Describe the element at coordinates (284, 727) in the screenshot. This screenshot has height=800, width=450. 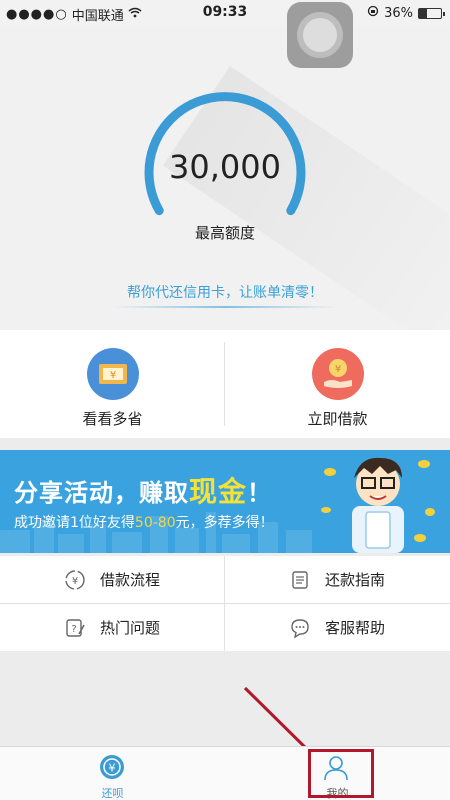
I see `annotation-arrow` at that location.